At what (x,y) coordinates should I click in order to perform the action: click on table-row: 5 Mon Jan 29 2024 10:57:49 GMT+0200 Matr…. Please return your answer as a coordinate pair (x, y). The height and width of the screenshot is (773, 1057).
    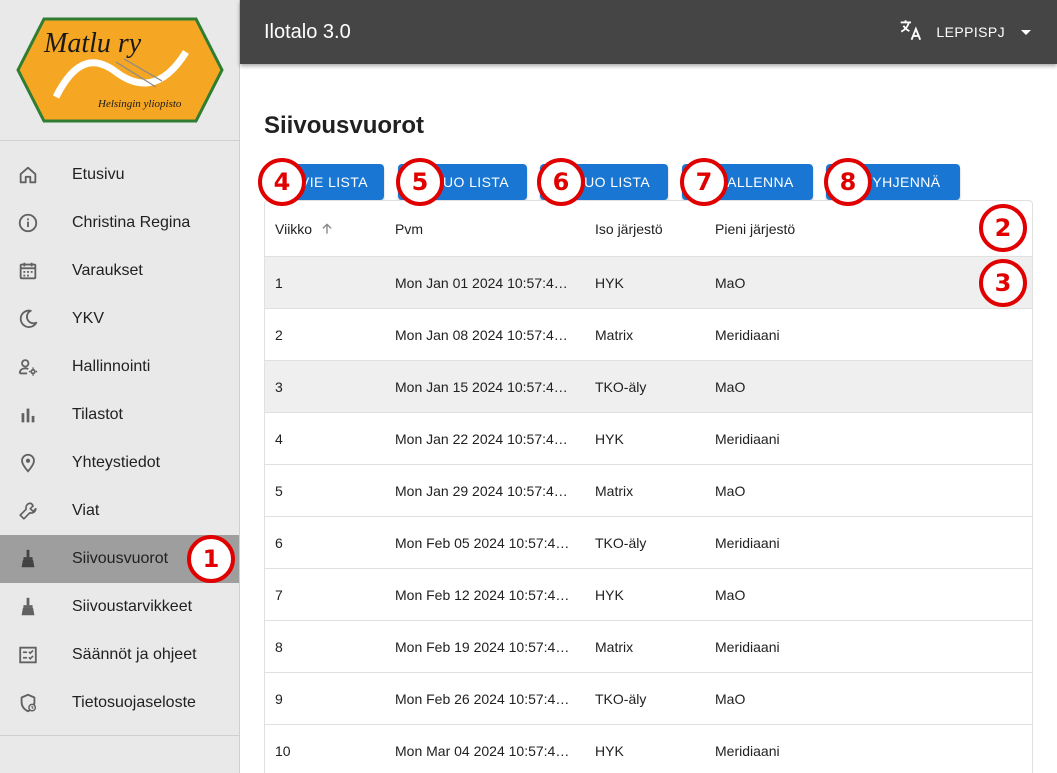
    Looking at the image, I should click on (648, 491).